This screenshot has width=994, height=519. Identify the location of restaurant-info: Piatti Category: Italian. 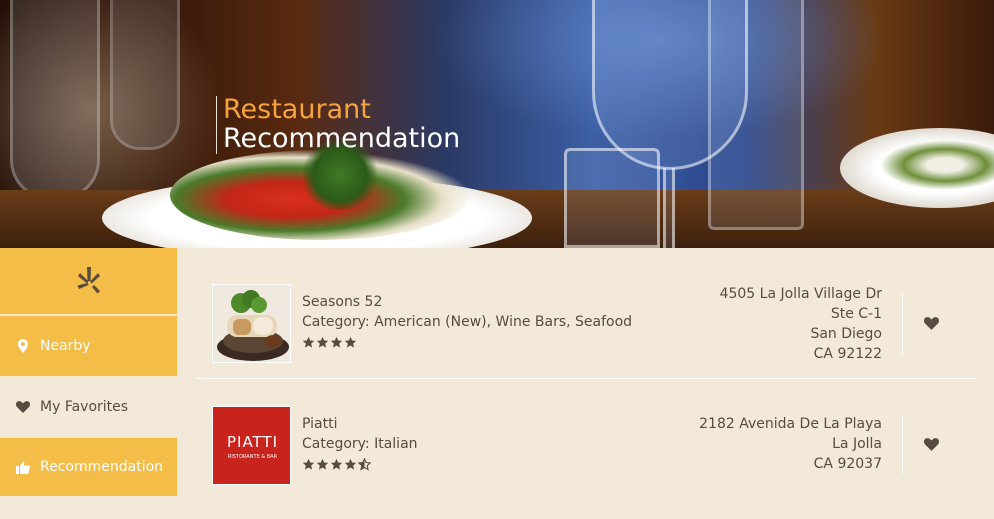
(360, 444).